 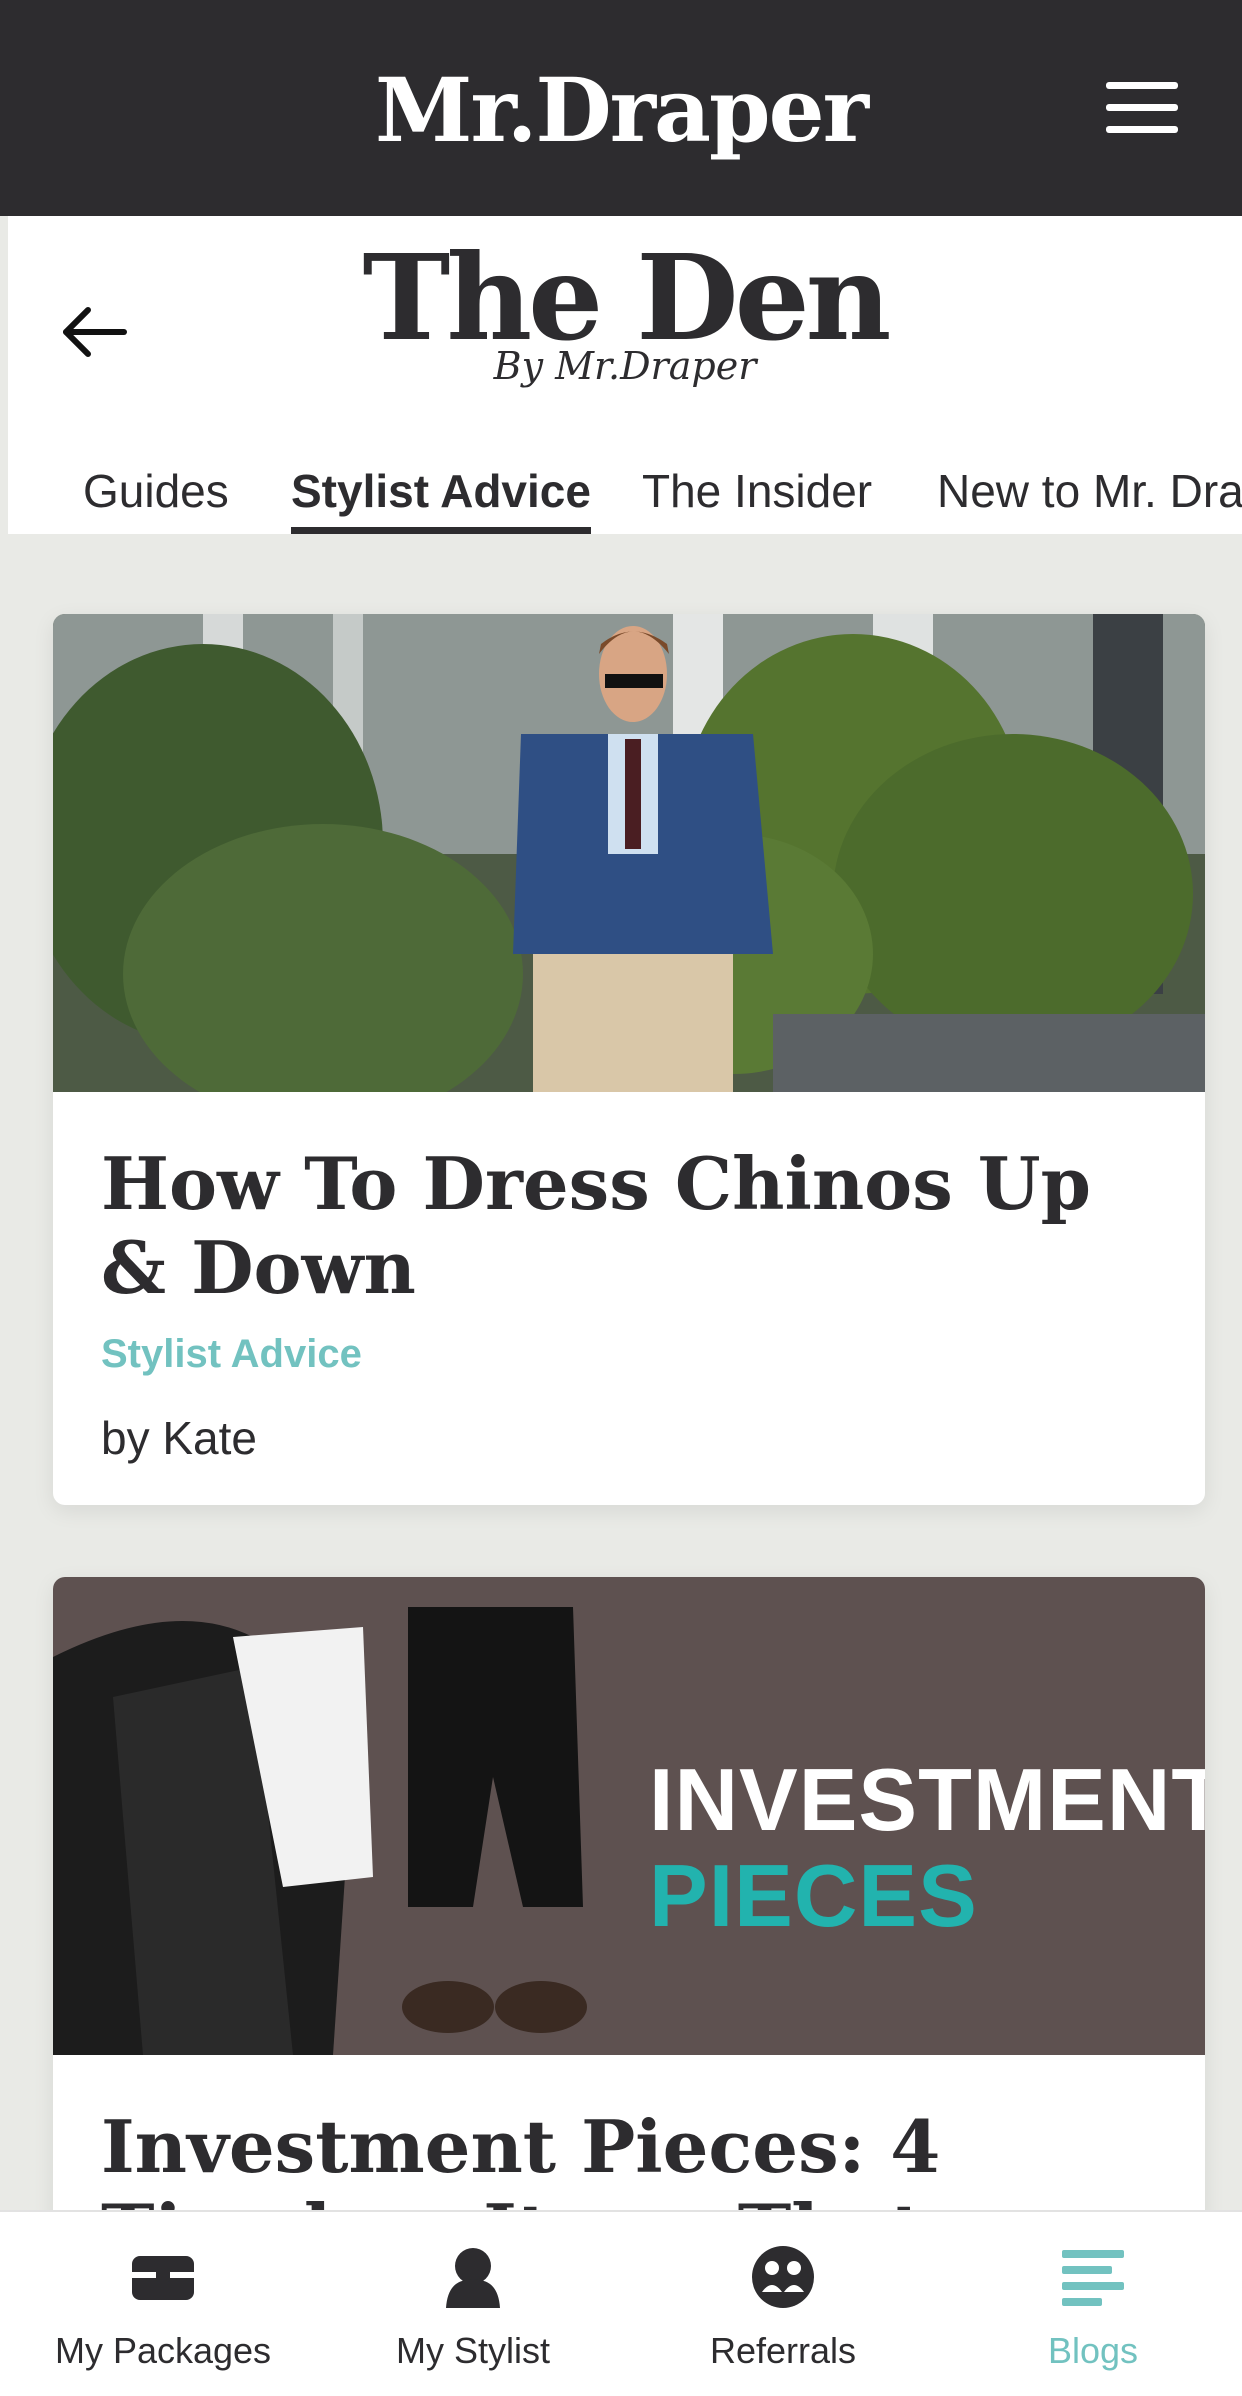 I want to click on nav-label: Referrals, so click(x=783, y=2350).